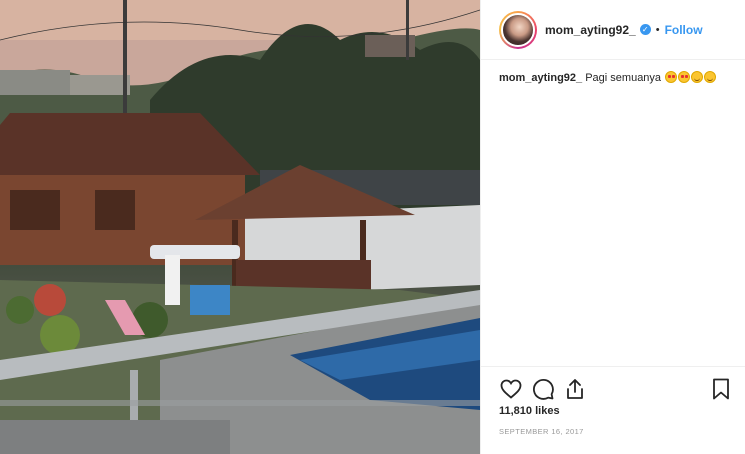 The height and width of the screenshot is (454, 745). I want to click on username-link: mom_ayting92_, so click(590, 30).